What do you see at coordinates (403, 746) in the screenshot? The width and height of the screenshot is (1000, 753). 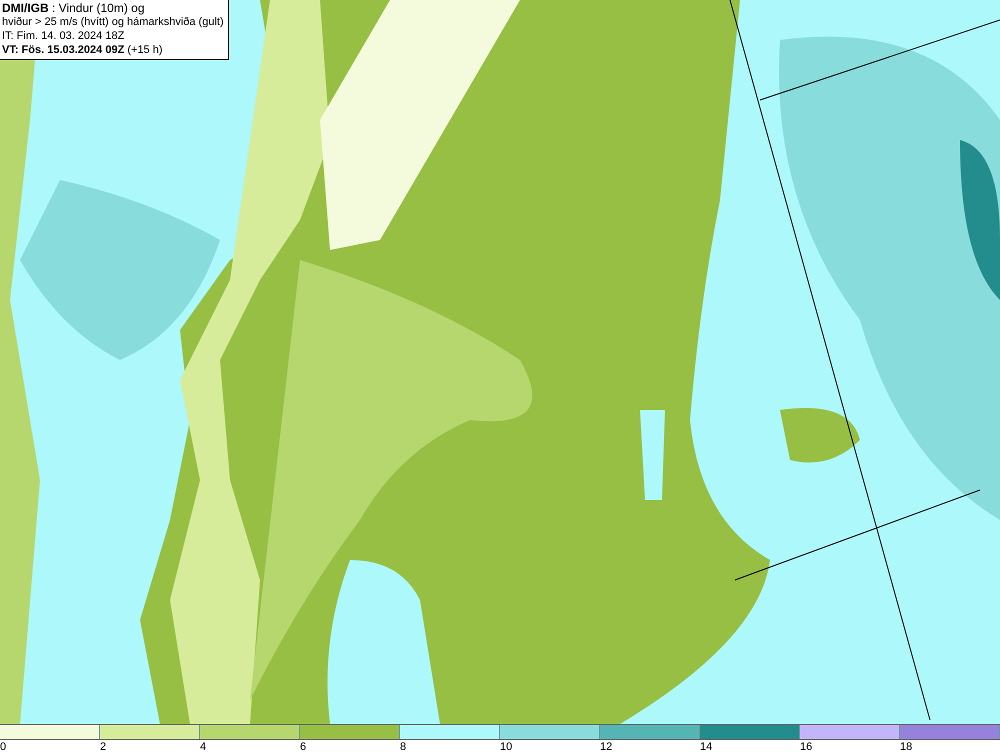 I see `legend-label: 8` at bounding box center [403, 746].